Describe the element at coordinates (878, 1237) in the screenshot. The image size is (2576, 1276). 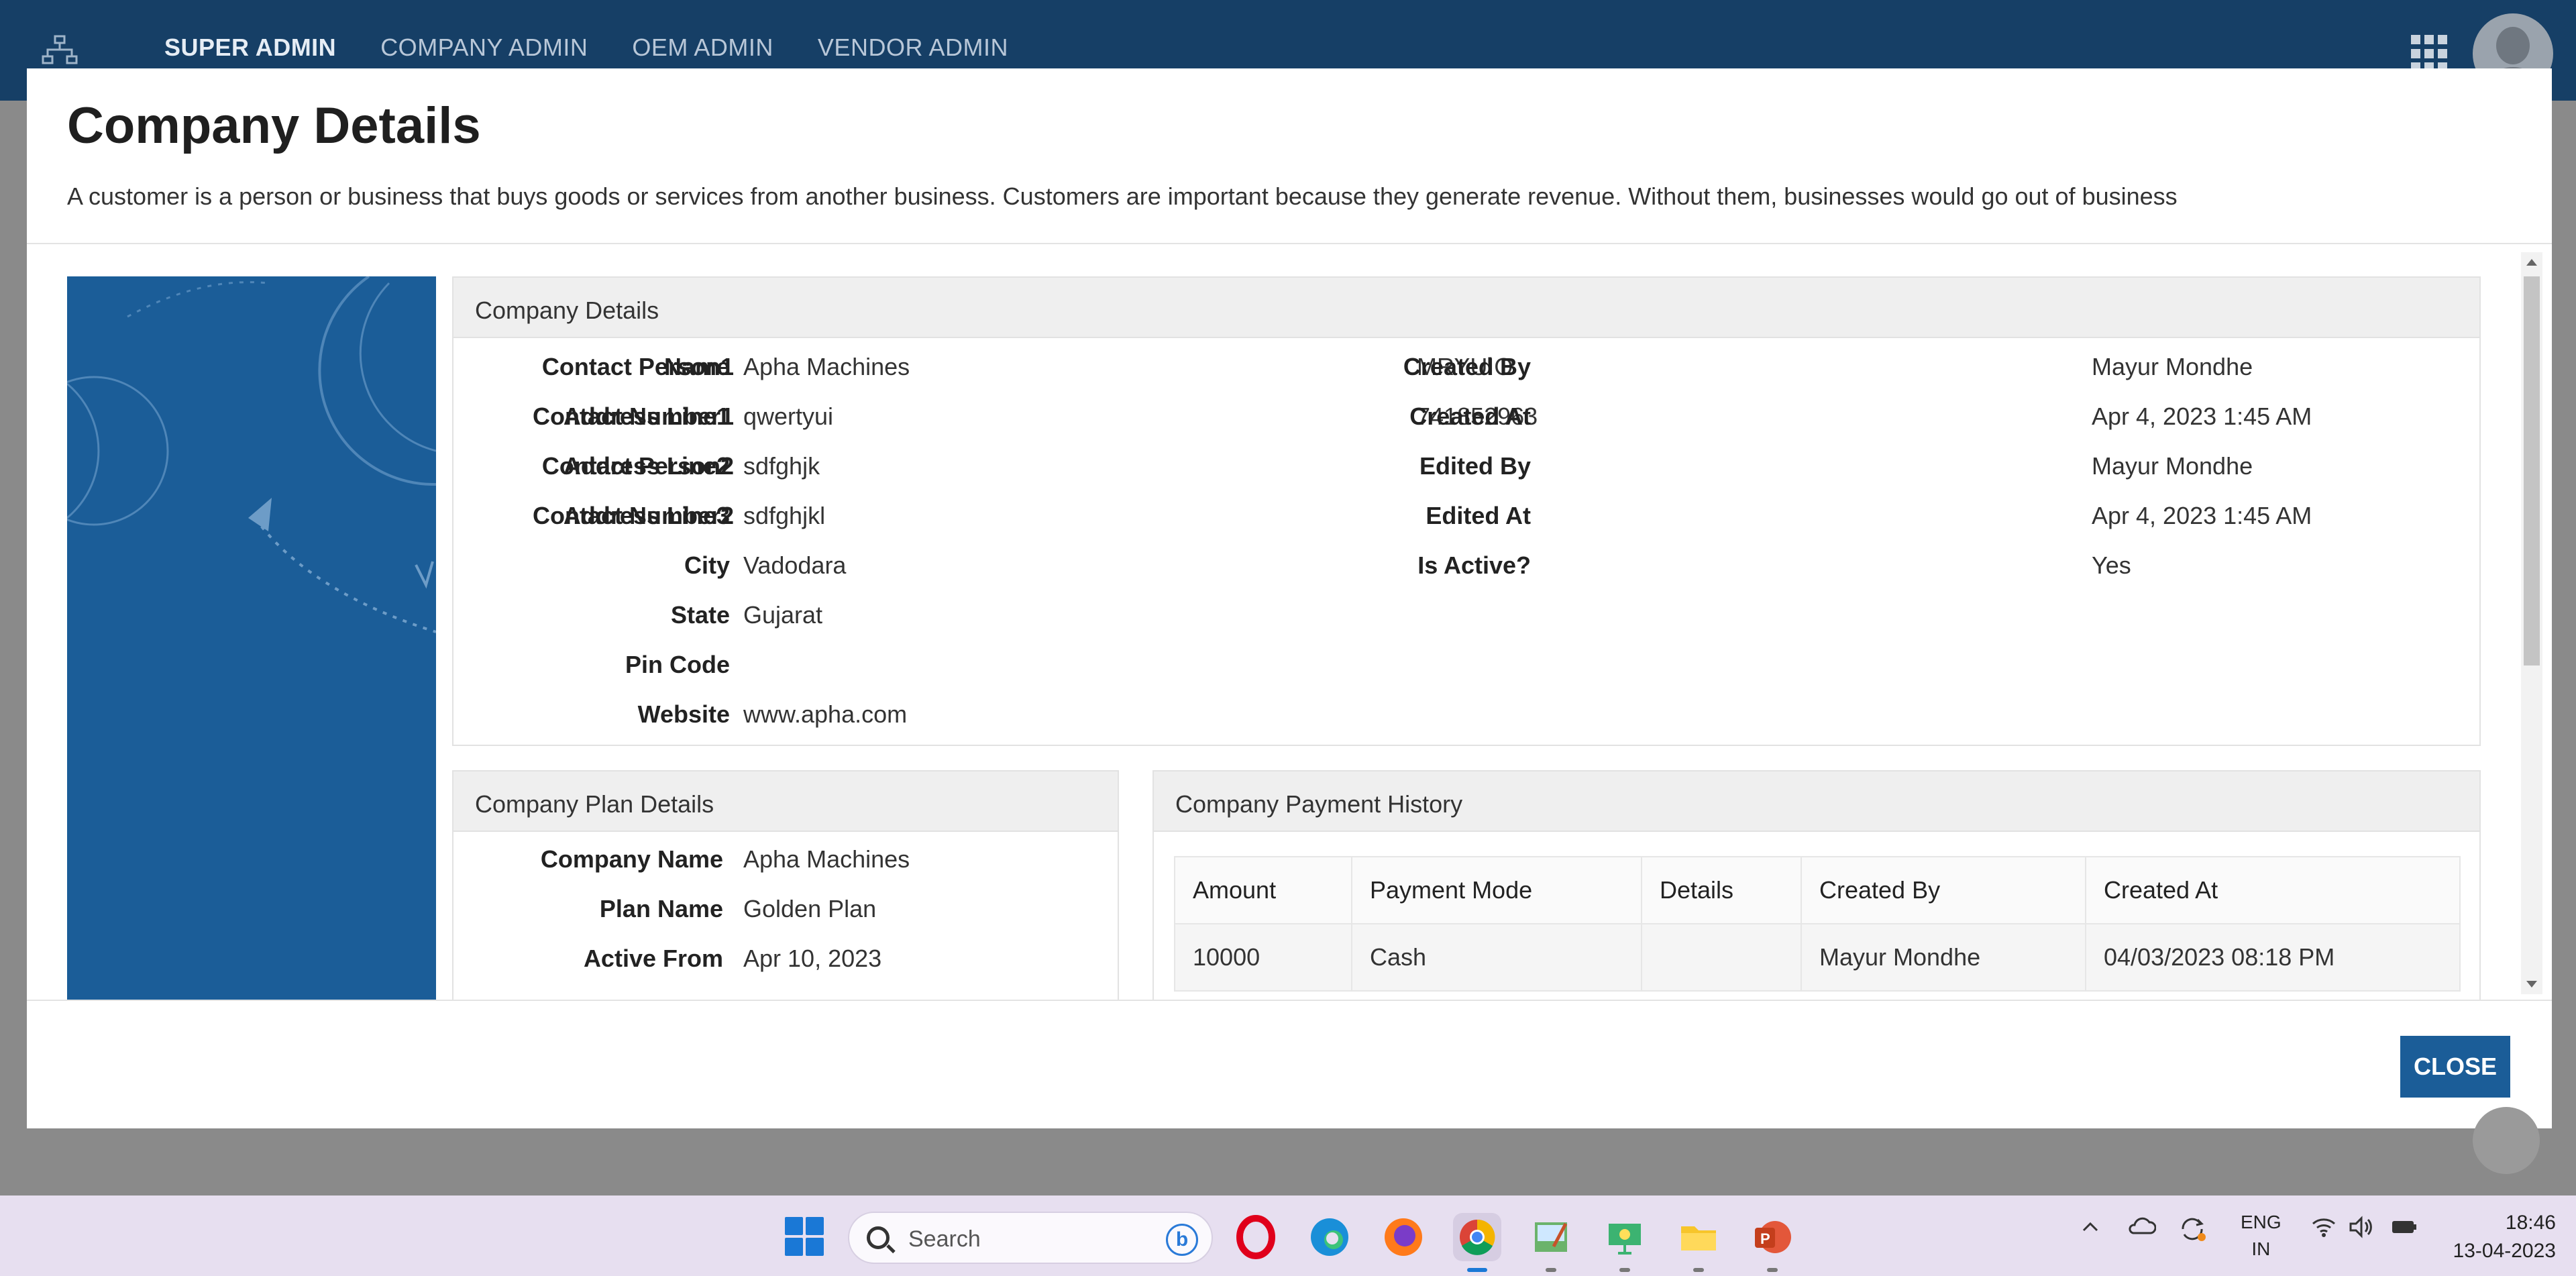
I see `search-icon` at that location.